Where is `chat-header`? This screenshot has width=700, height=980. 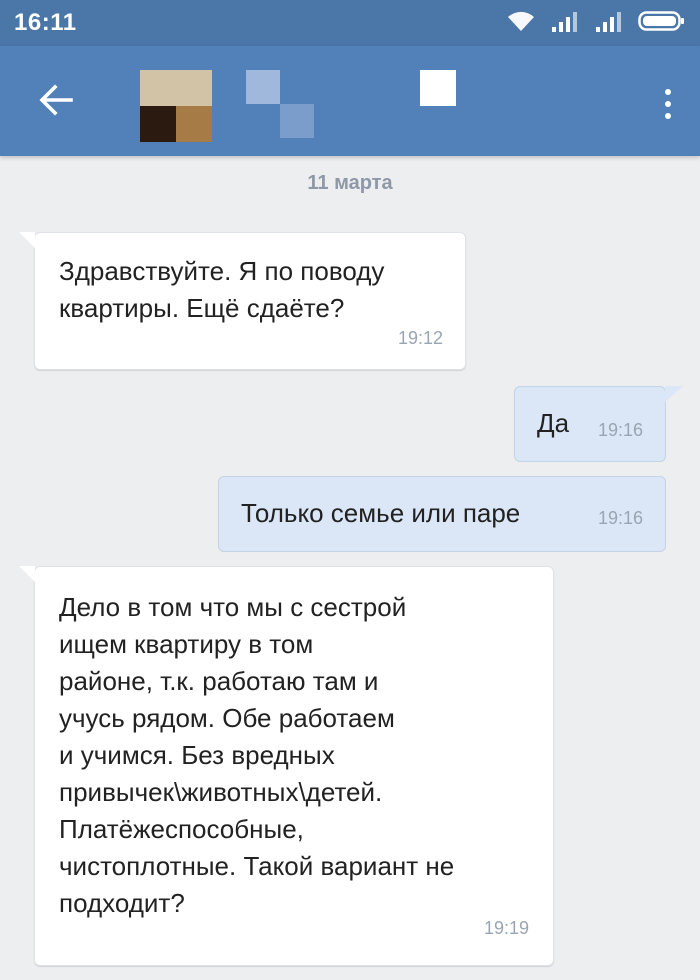 chat-header is located at coordinates (350, 101).